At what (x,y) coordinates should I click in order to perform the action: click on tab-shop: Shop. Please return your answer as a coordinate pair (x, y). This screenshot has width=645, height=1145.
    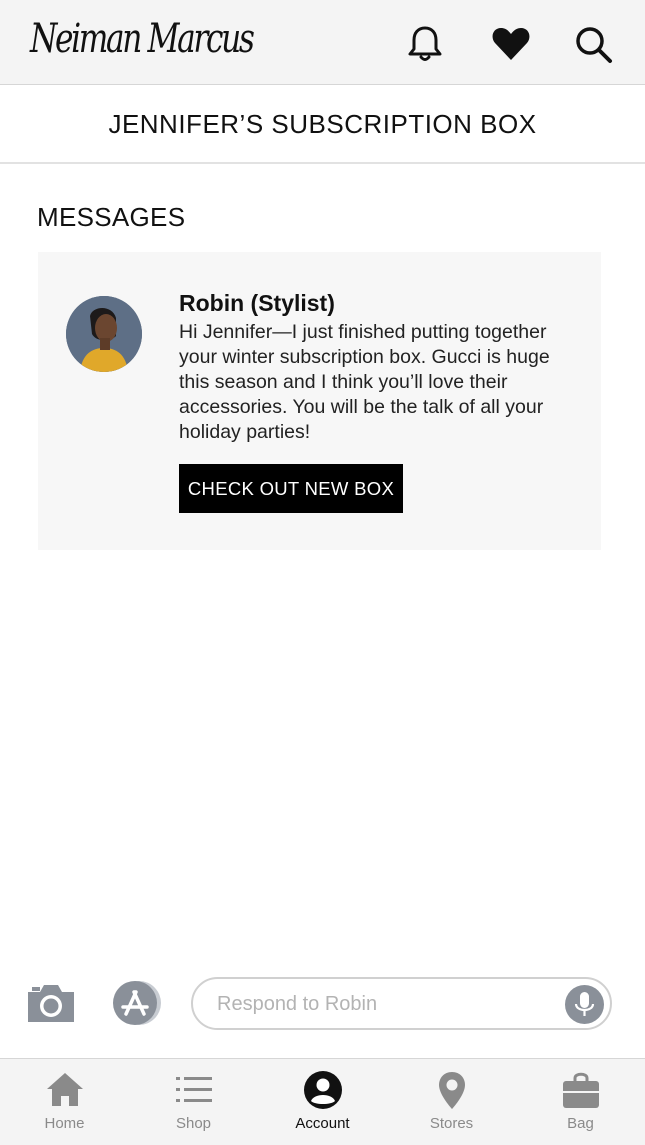
    Looking at the image, I should click on (193, 1102).